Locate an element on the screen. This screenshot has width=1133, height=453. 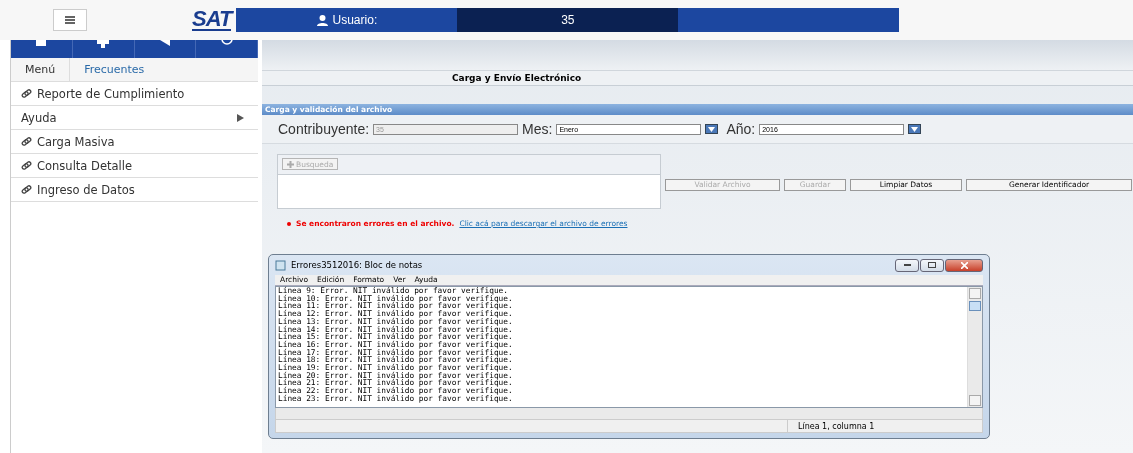
menu-icon is located at coordinates (70, 20).